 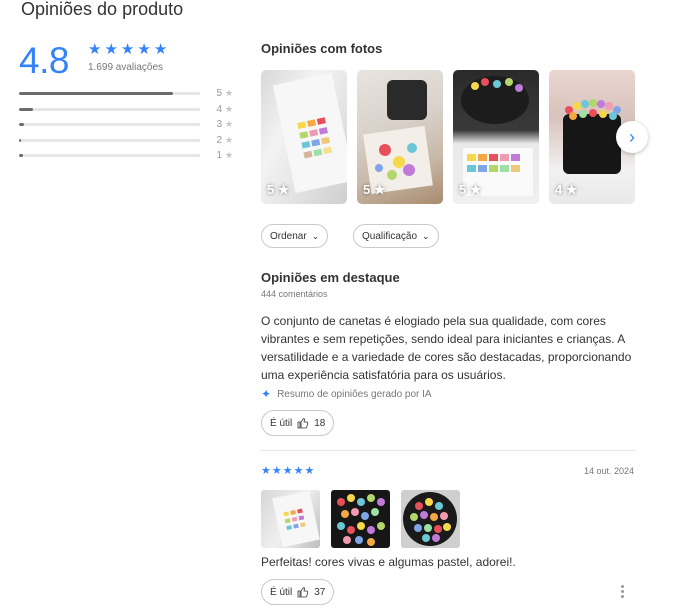 I want to click on rating-filter-dropdown: Qualificação ⌄, so click(x=396, y=236).